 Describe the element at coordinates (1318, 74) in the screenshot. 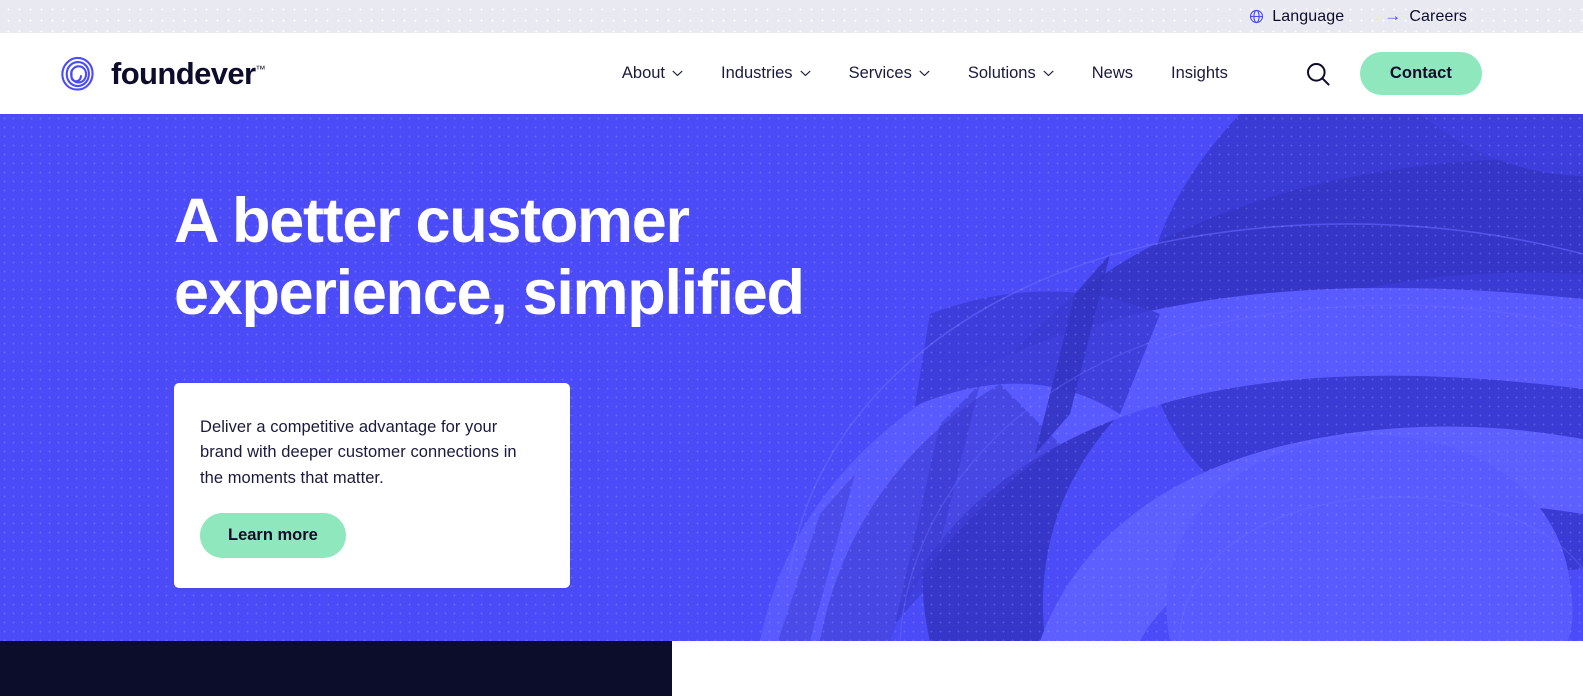

I see `search-icon` at that location.